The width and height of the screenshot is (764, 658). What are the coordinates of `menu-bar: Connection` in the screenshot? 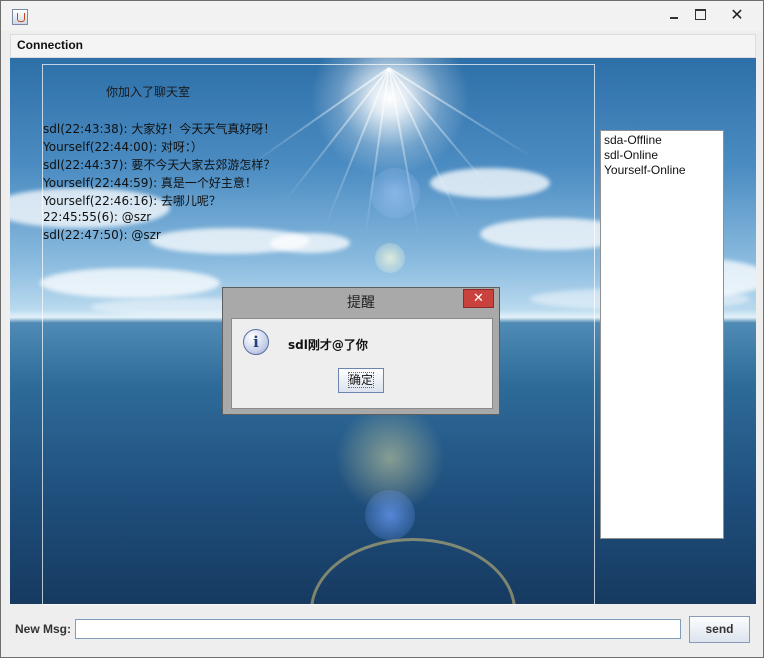 It's located at (383, 46).